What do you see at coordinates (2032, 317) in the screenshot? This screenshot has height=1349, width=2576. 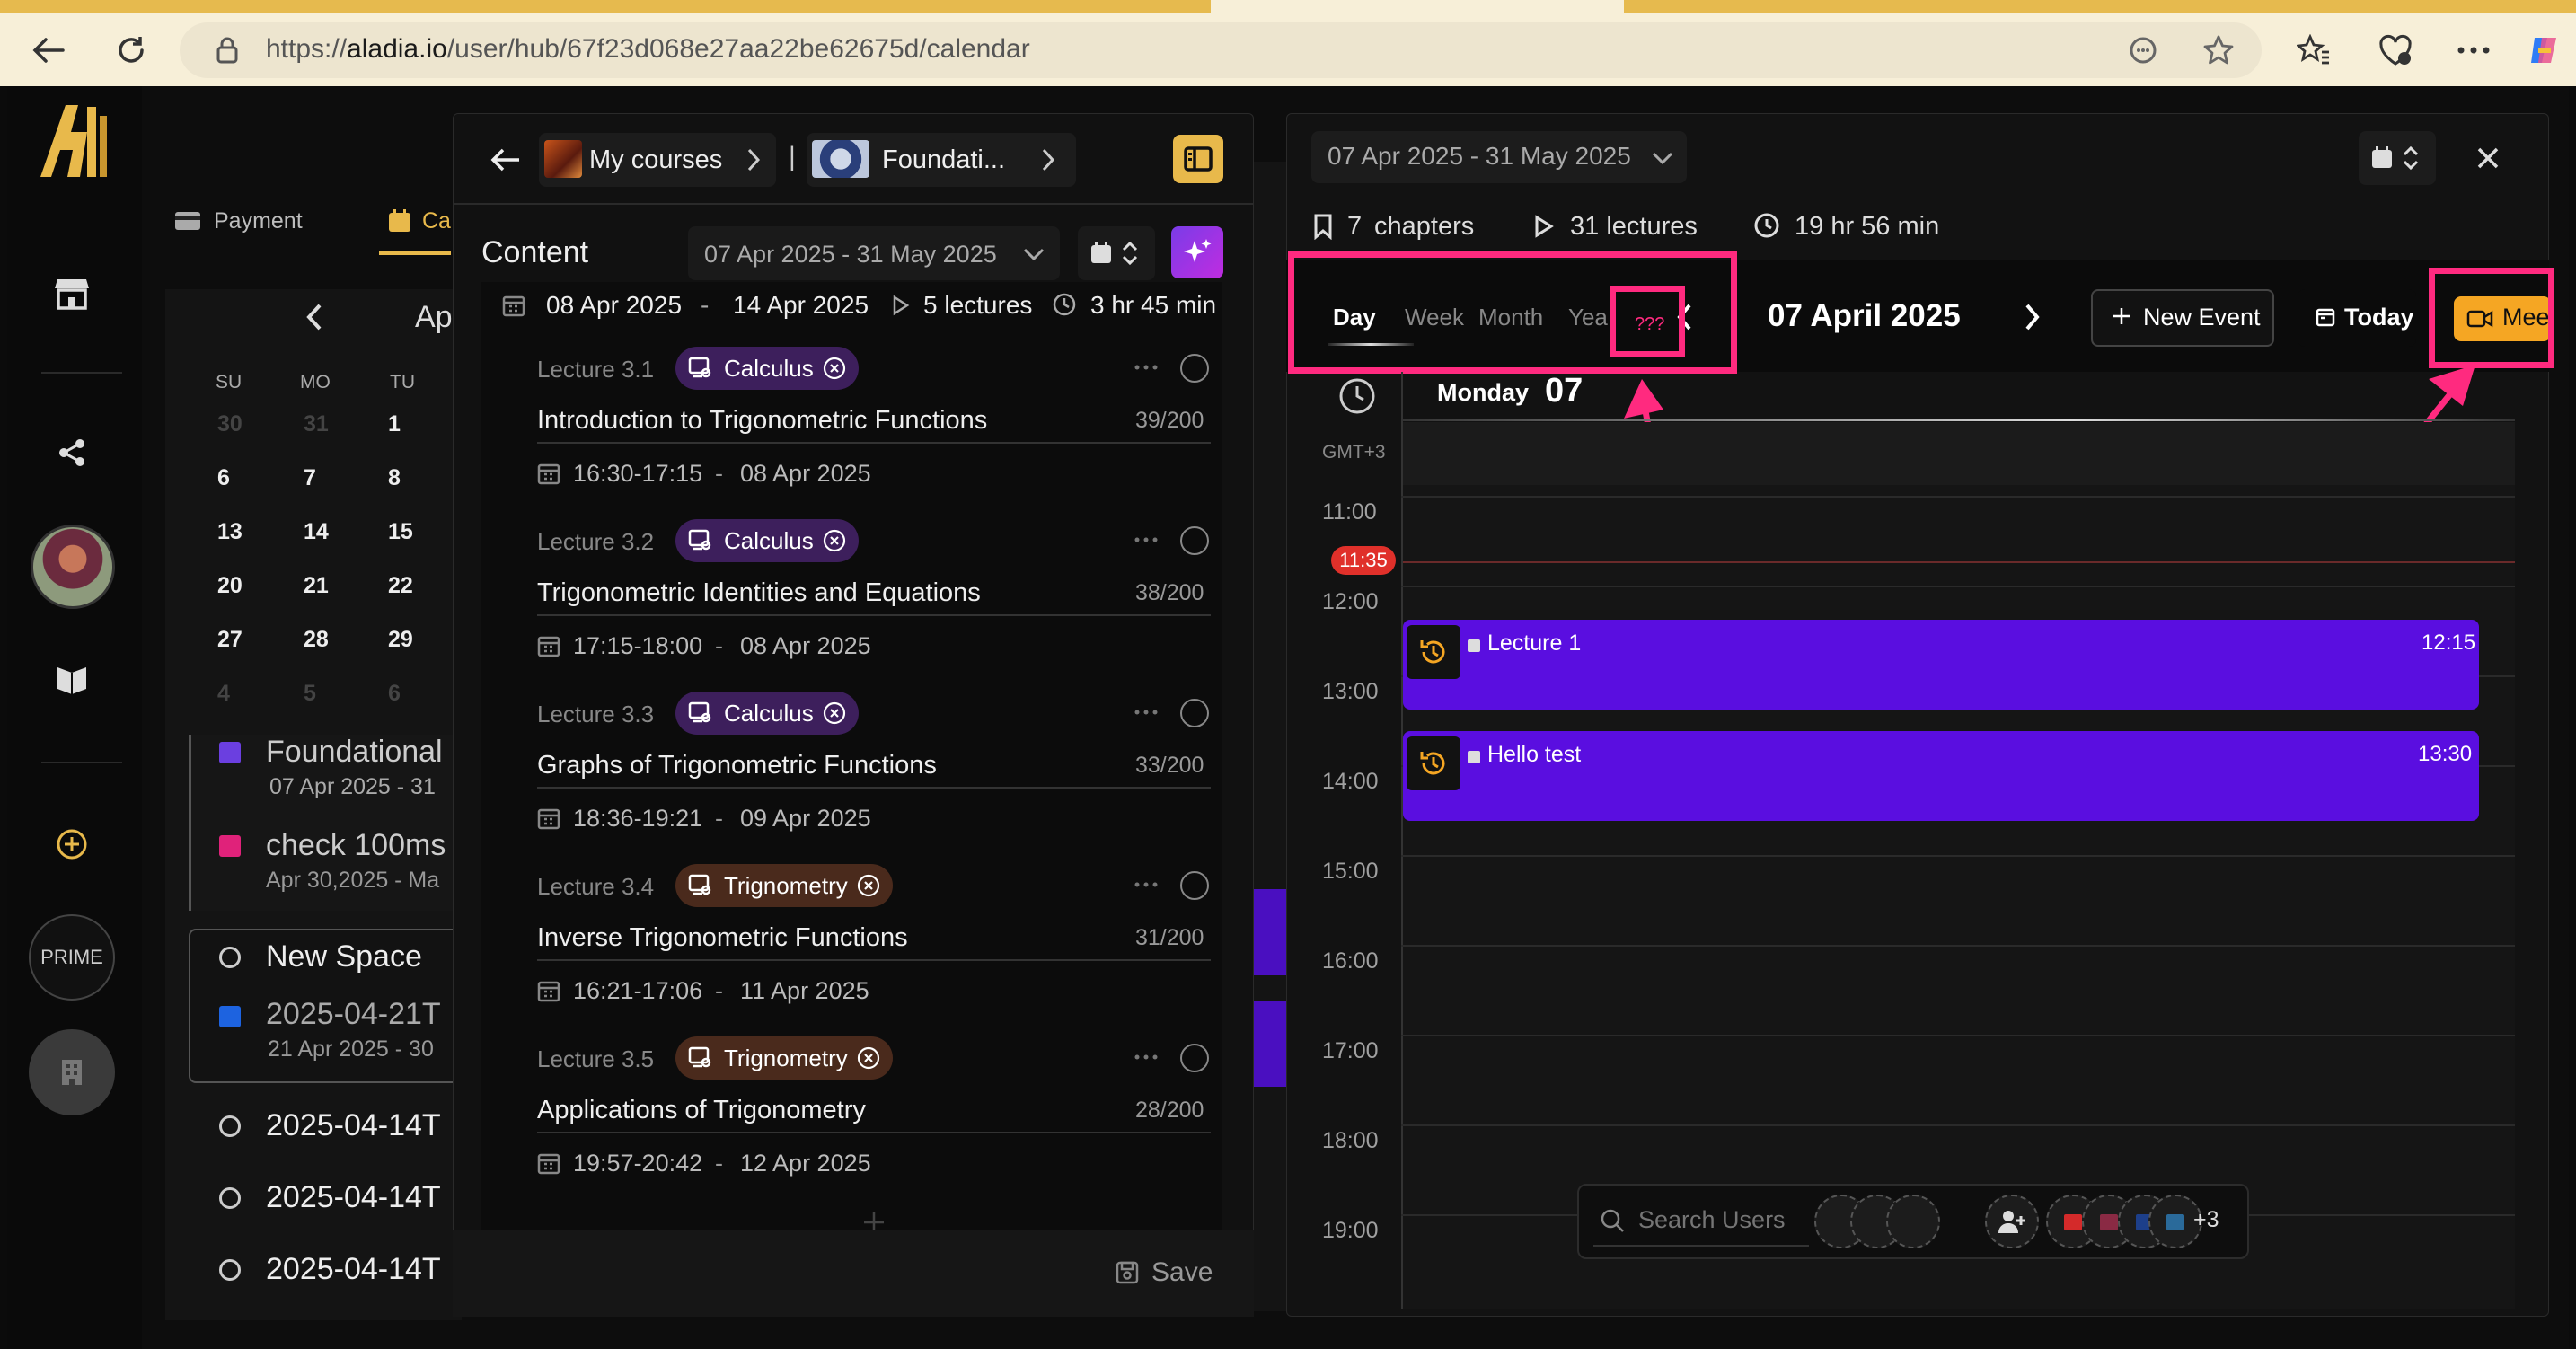 I see `next-day-icon` at bounding box center [2032, 317].